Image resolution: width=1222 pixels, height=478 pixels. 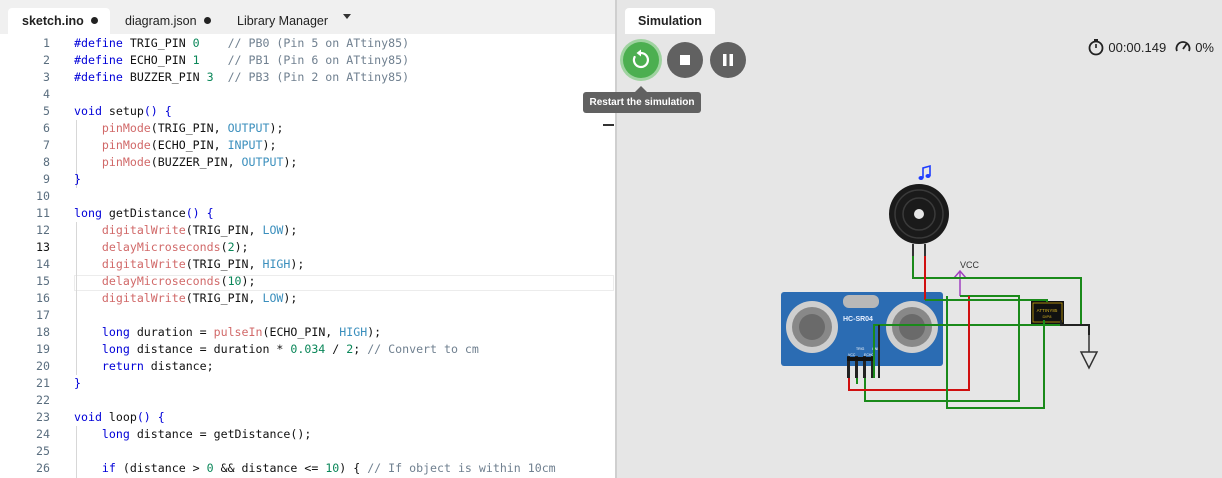 What do you see at coordinates (196, 162) in the screenshot?
I see `code-token: (BUZZER_PIN,` at bounding box center [196, 162].